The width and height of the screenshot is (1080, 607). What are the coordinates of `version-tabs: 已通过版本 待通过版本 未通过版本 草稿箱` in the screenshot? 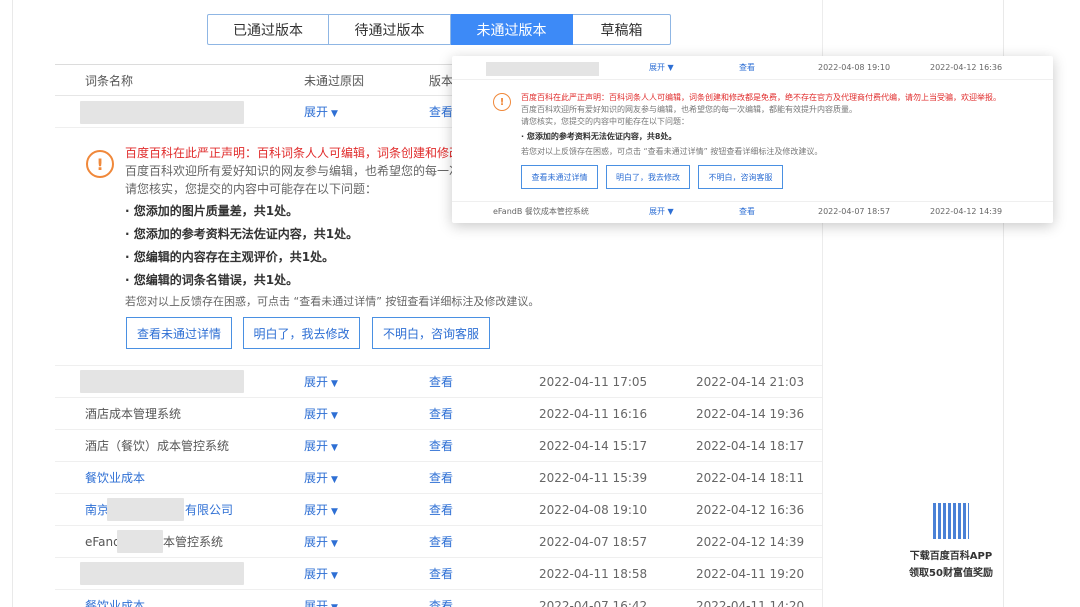 It's located at (439, 29).